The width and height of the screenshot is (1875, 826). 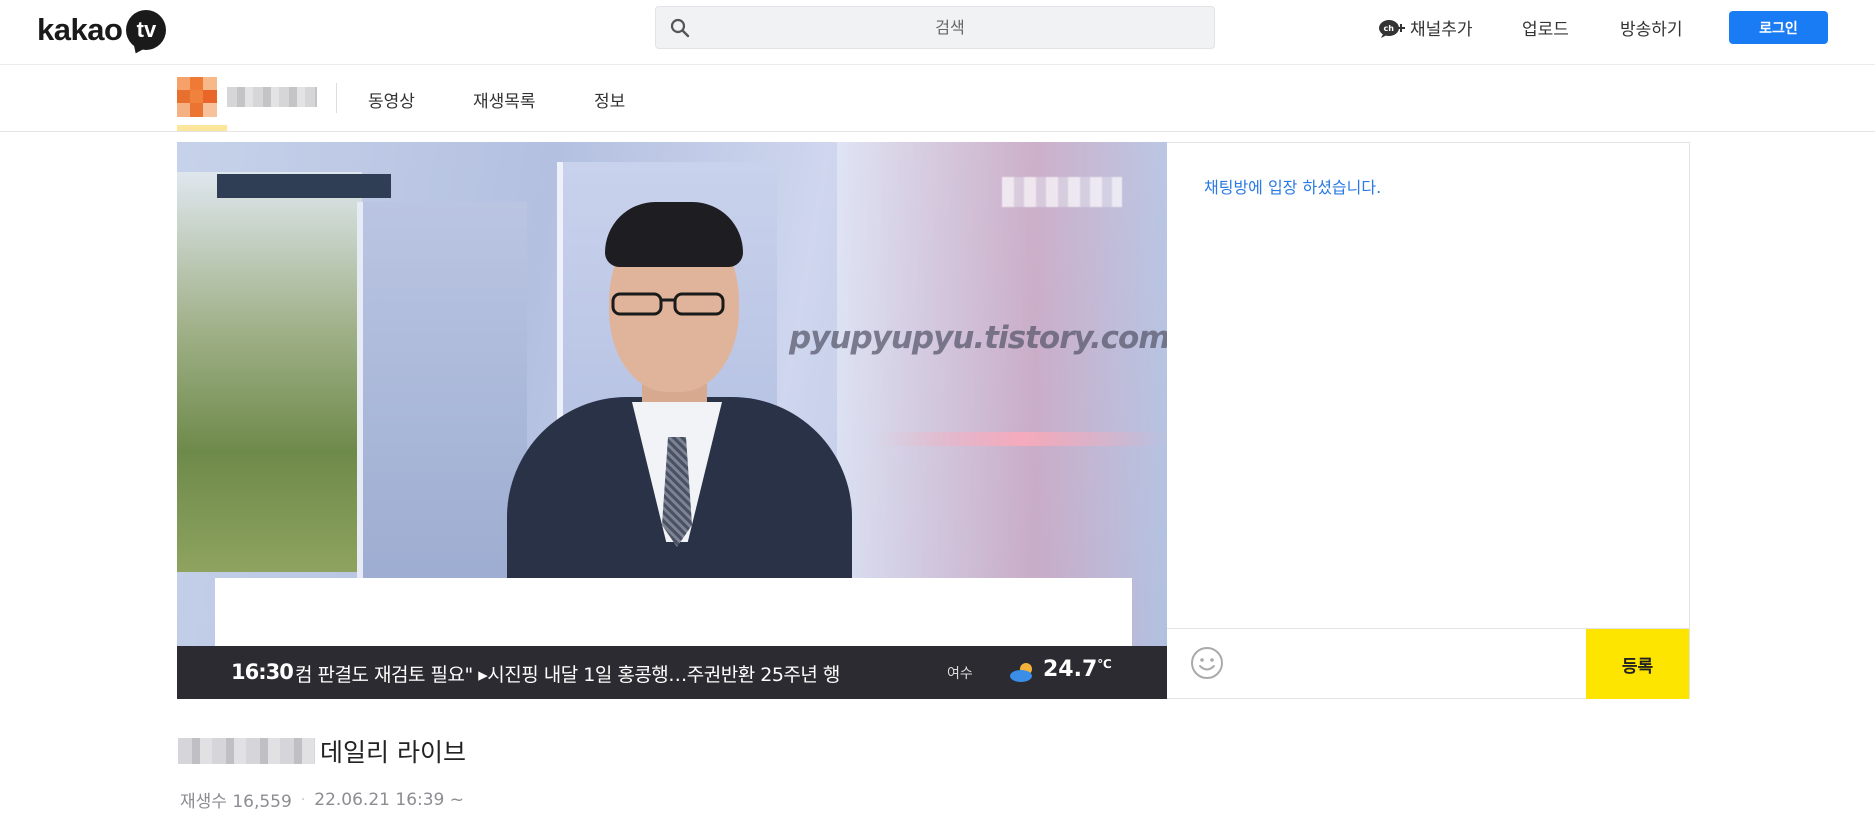 What do you see at coordinates (1778, 27) in the screenshot?
I see `login-button: 로그인` at bounding box center [1778, 27].